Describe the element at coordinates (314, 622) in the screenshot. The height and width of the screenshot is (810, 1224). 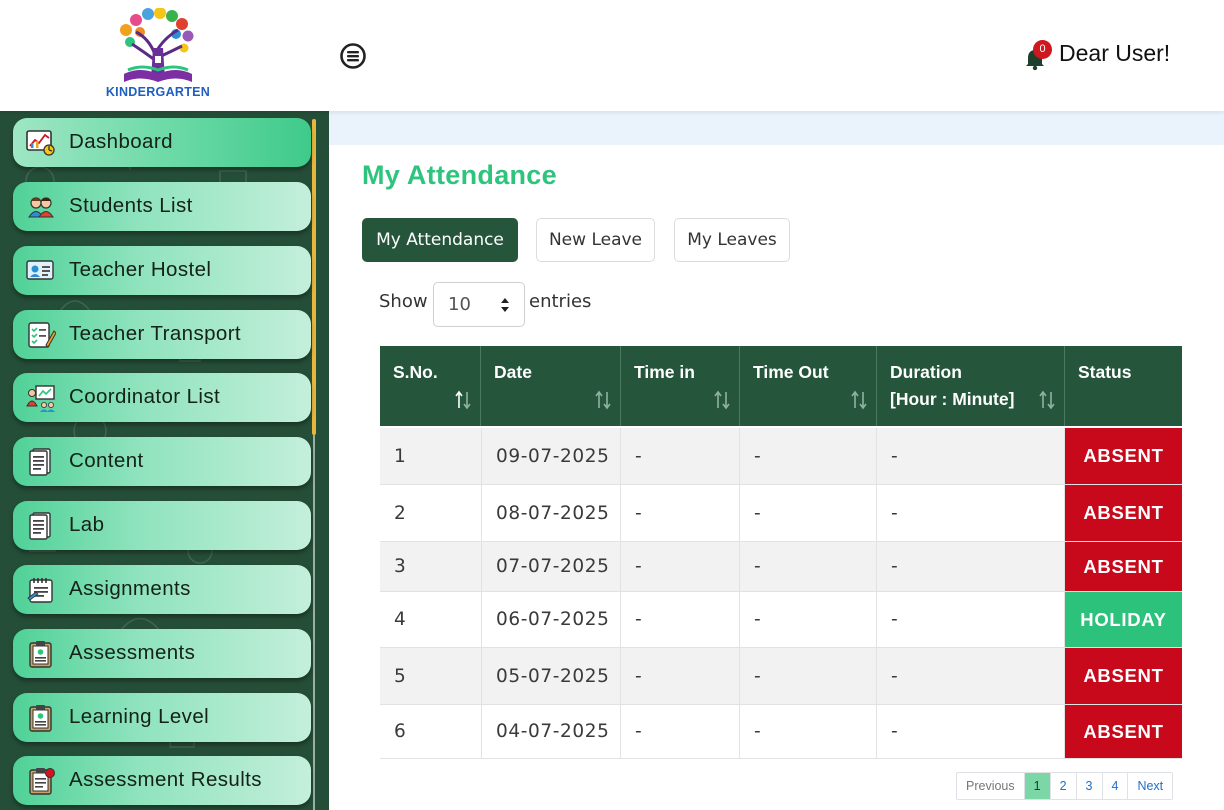
I see `sidebar-scrollbar-track` at that location.